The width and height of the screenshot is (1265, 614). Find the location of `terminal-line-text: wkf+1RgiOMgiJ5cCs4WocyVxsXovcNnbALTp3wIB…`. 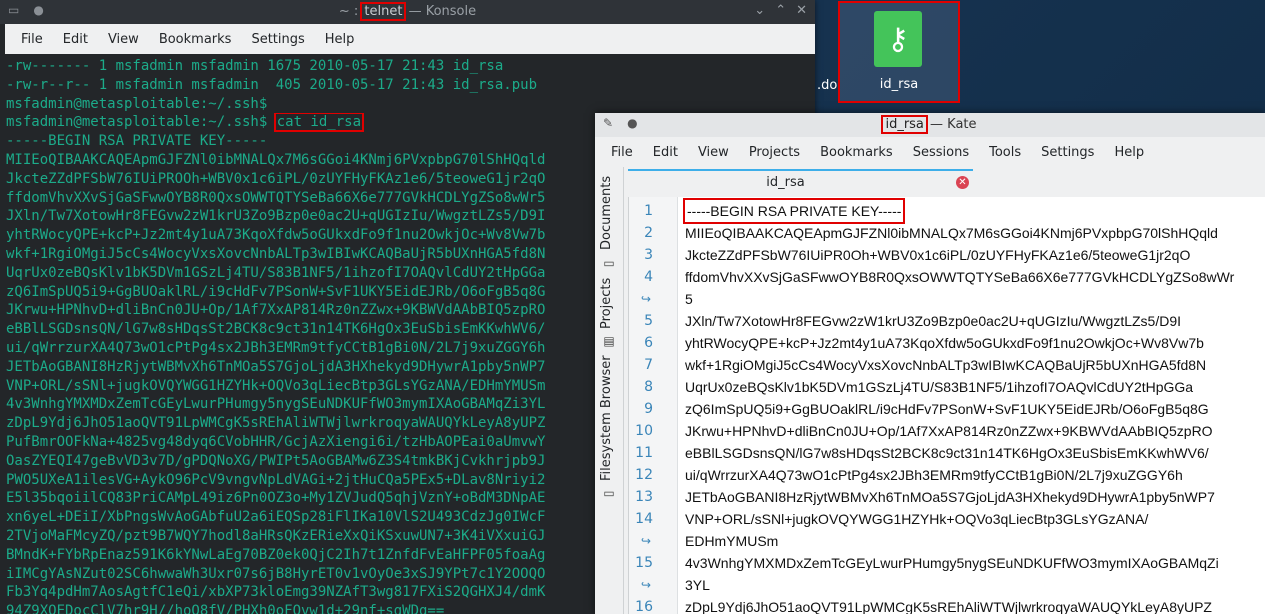

terminal-line-text: wkf+1RgiOMgiJ5cCs4WocyVxsXovcNnbALTp3wIB… is located at coordinates (276, 253).